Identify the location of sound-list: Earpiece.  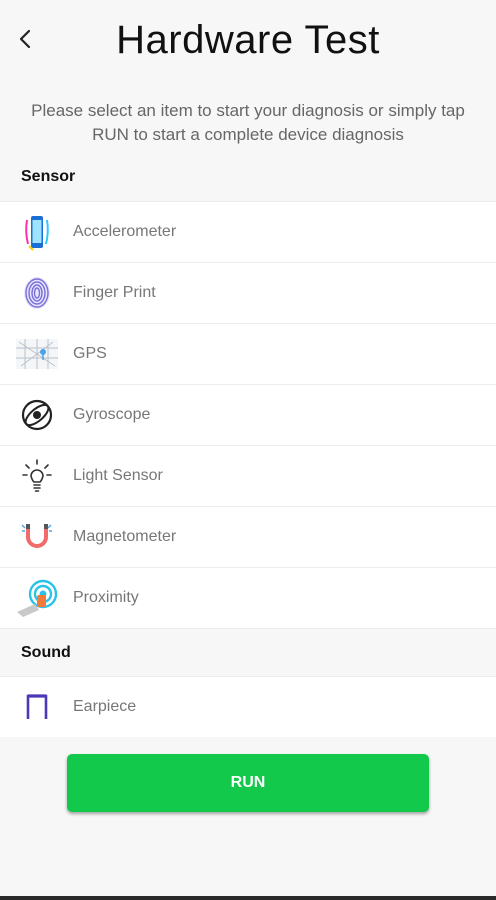
(248, 706).